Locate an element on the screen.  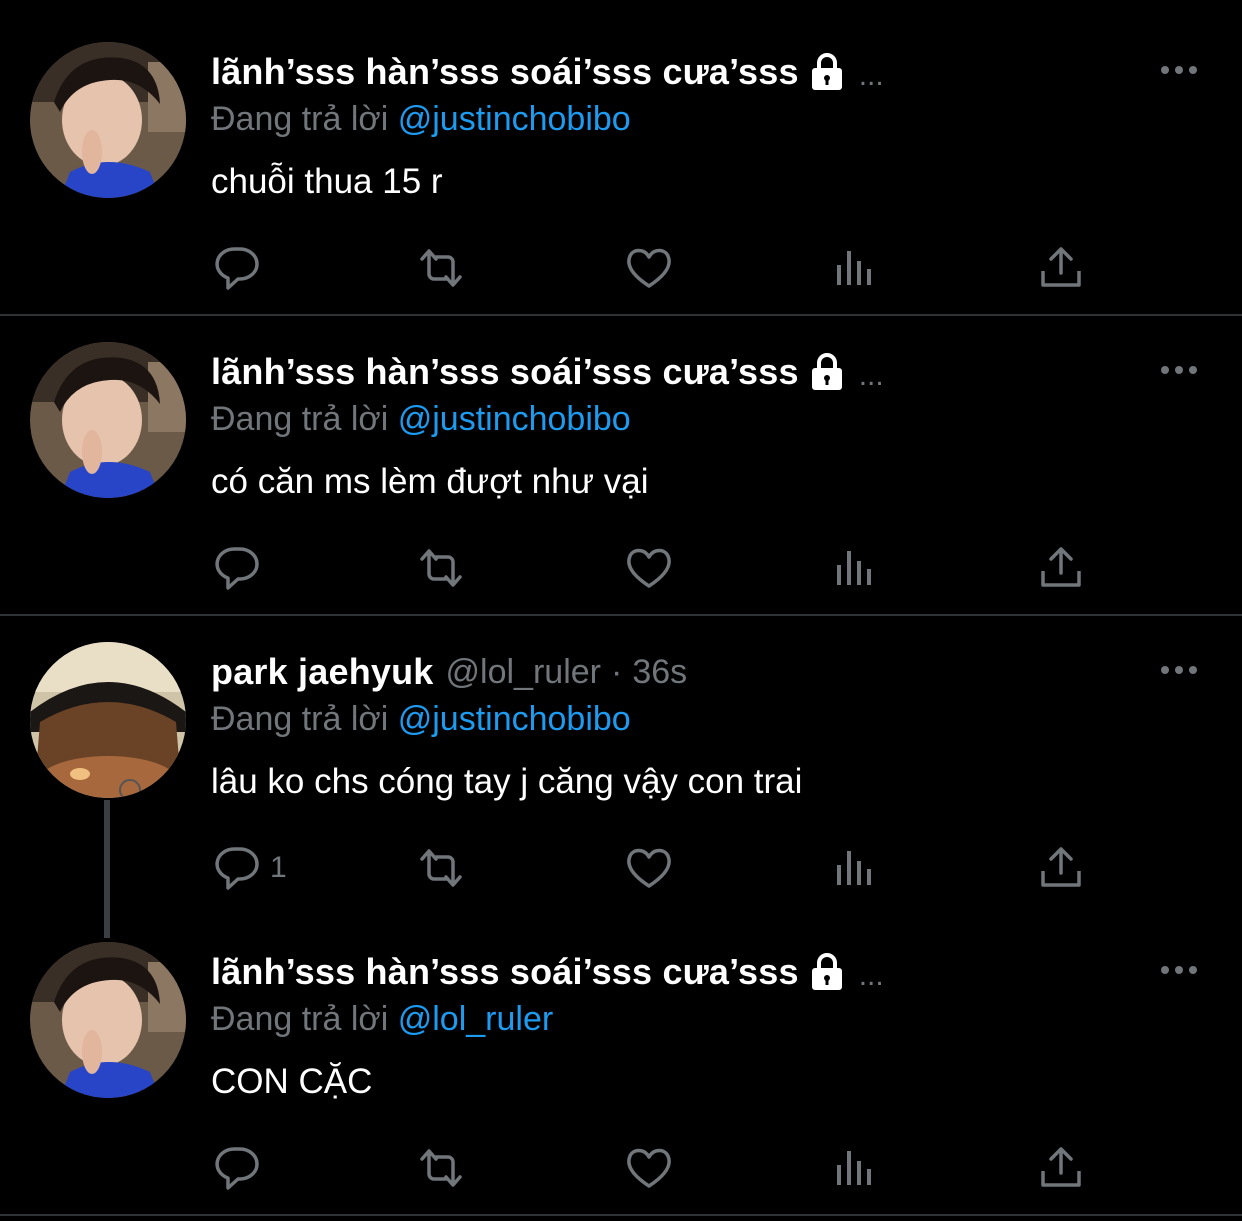
tweet-text: lâu ko chs cóng tay j căng vậy con trai is located at coordinates (507, 781).